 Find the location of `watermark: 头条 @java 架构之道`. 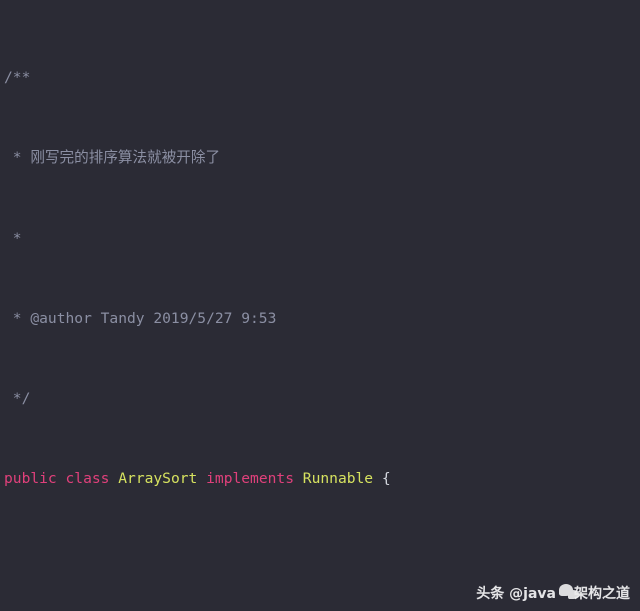

watermark: 头条 @java 架构之道 is located at coordinates (553, 593).